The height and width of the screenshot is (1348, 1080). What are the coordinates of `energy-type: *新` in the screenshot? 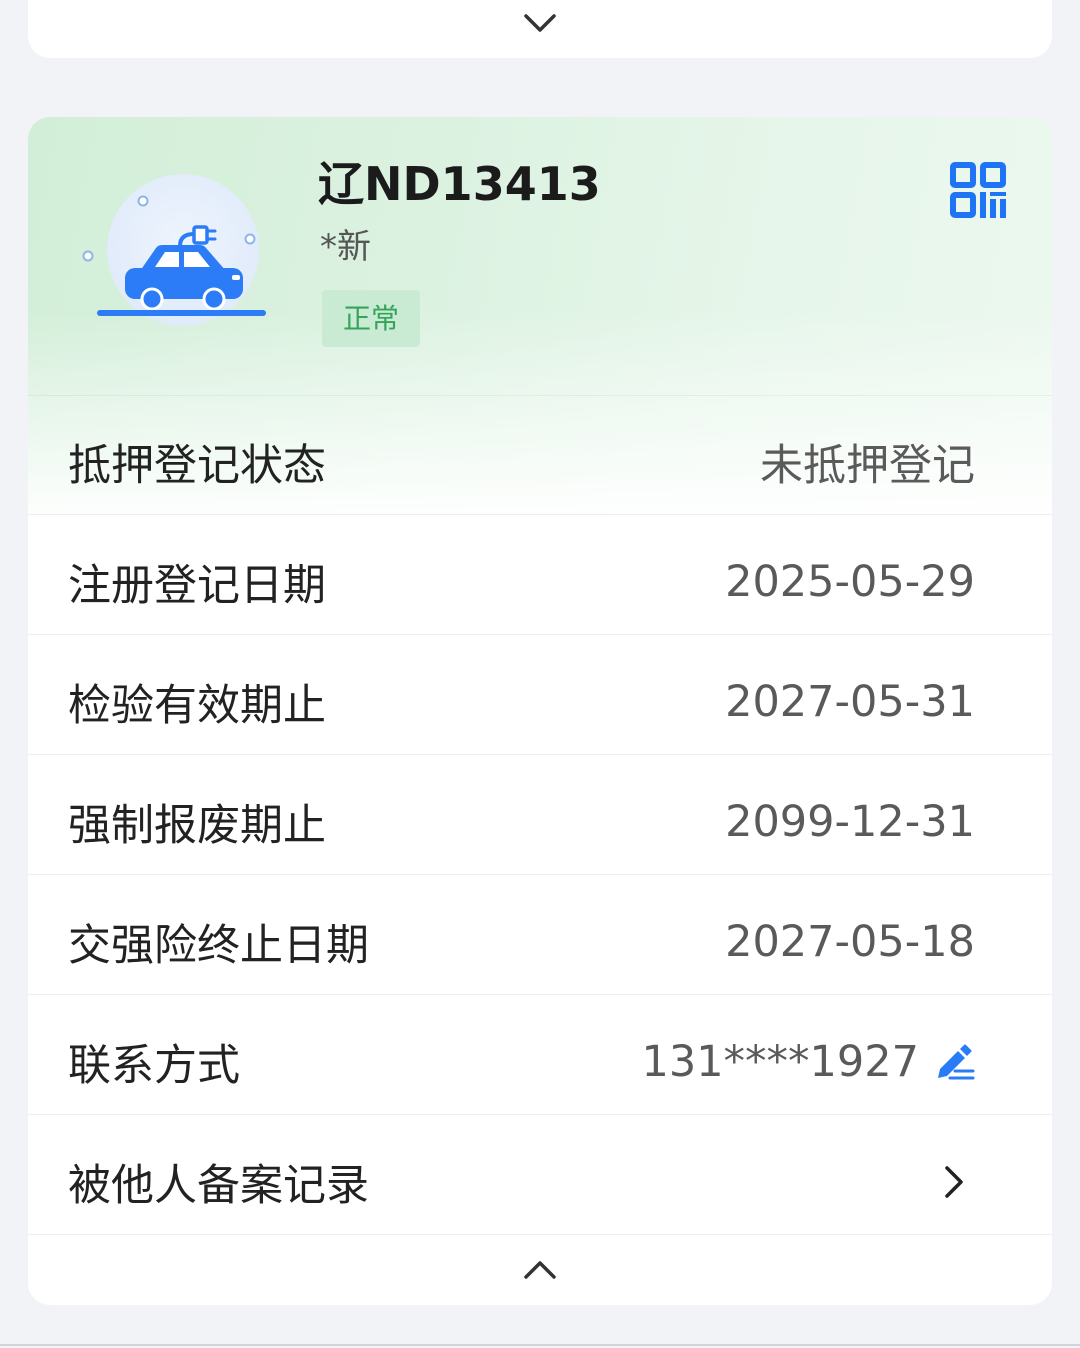 It's located at (345, 247).